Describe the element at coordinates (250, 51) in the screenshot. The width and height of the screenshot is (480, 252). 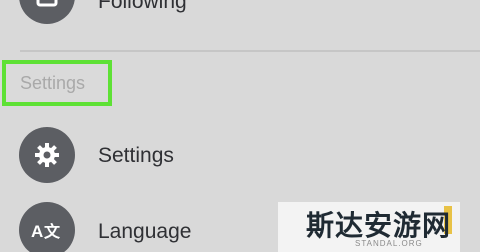
I see `section-divider` at that location.